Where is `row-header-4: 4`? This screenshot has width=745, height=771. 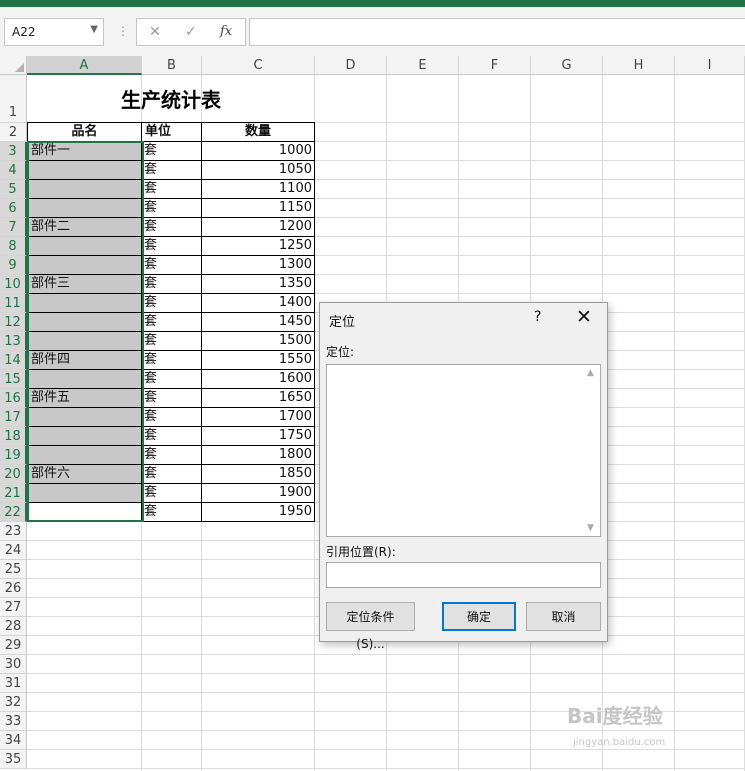
row-header-4: 4 is located at coordinates (13, 170).